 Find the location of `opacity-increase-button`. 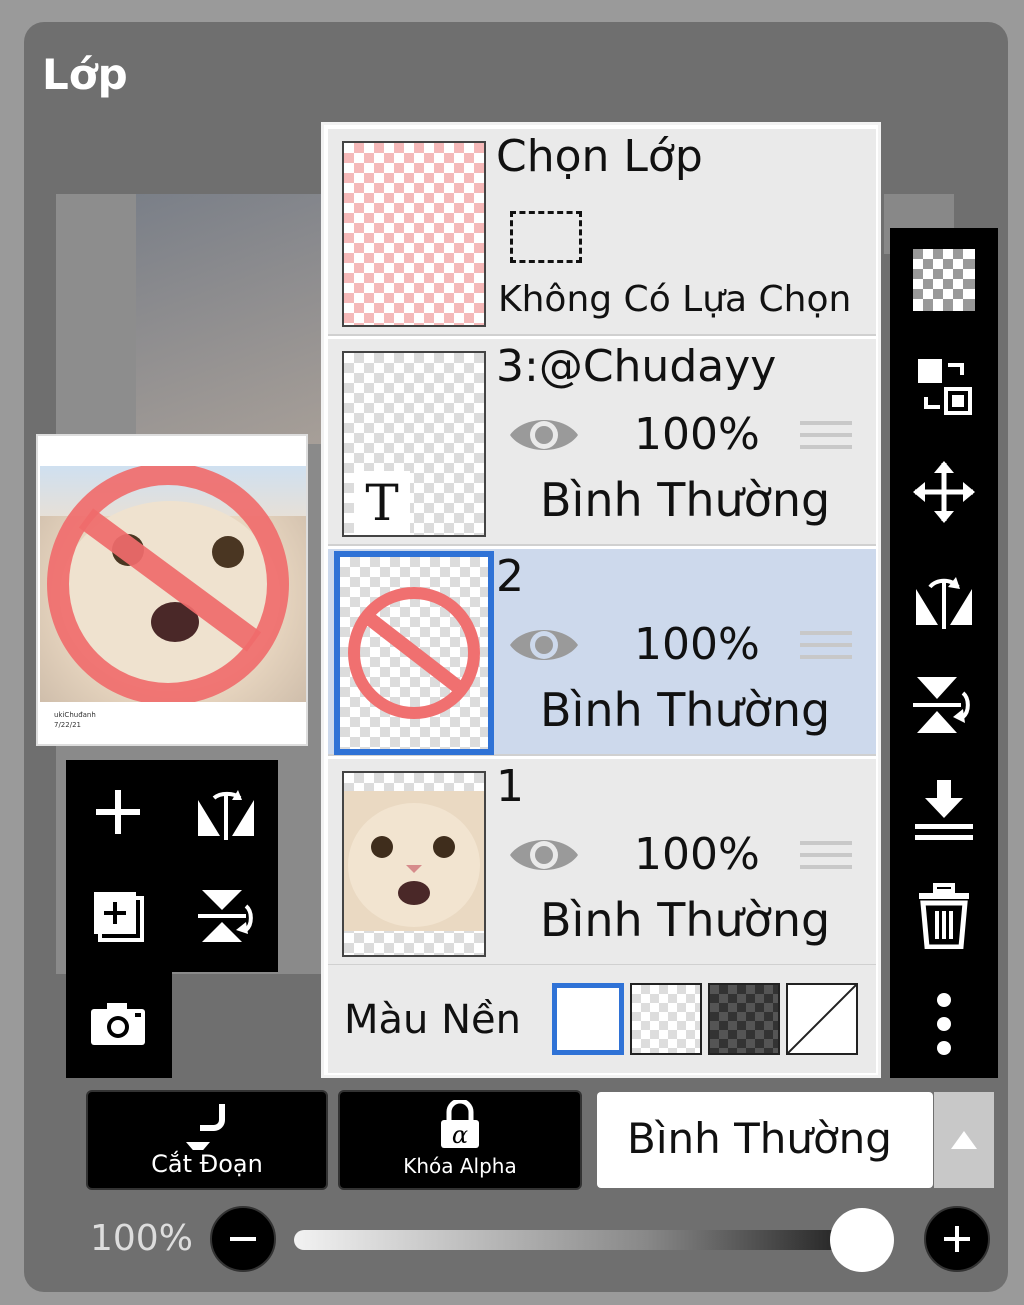

opacity-increase-button is located at coordinates (957, 1239).